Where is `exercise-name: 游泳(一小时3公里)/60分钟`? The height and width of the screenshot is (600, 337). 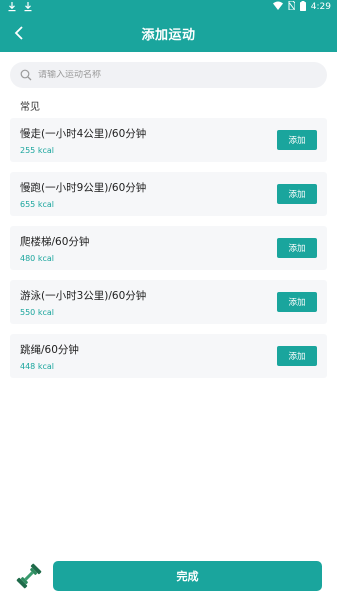 exercise-name: 游泳(一小时3公里)/60分钟 is located at coordinates (83, 295).